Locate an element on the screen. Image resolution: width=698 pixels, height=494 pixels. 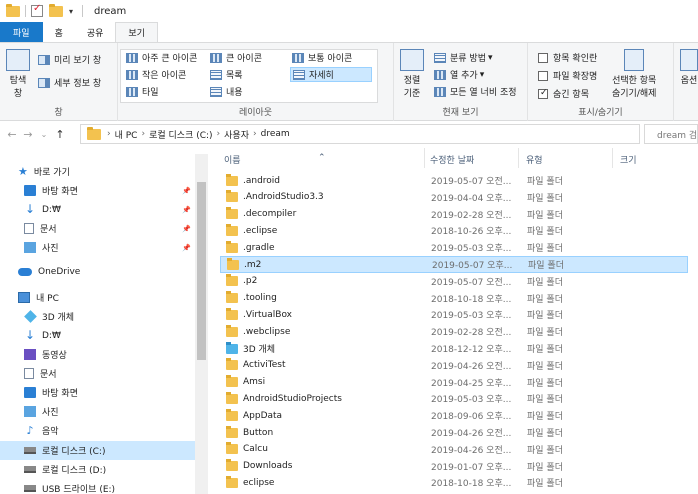
column-header-type: 유형 is located at coordinates (534, 159).